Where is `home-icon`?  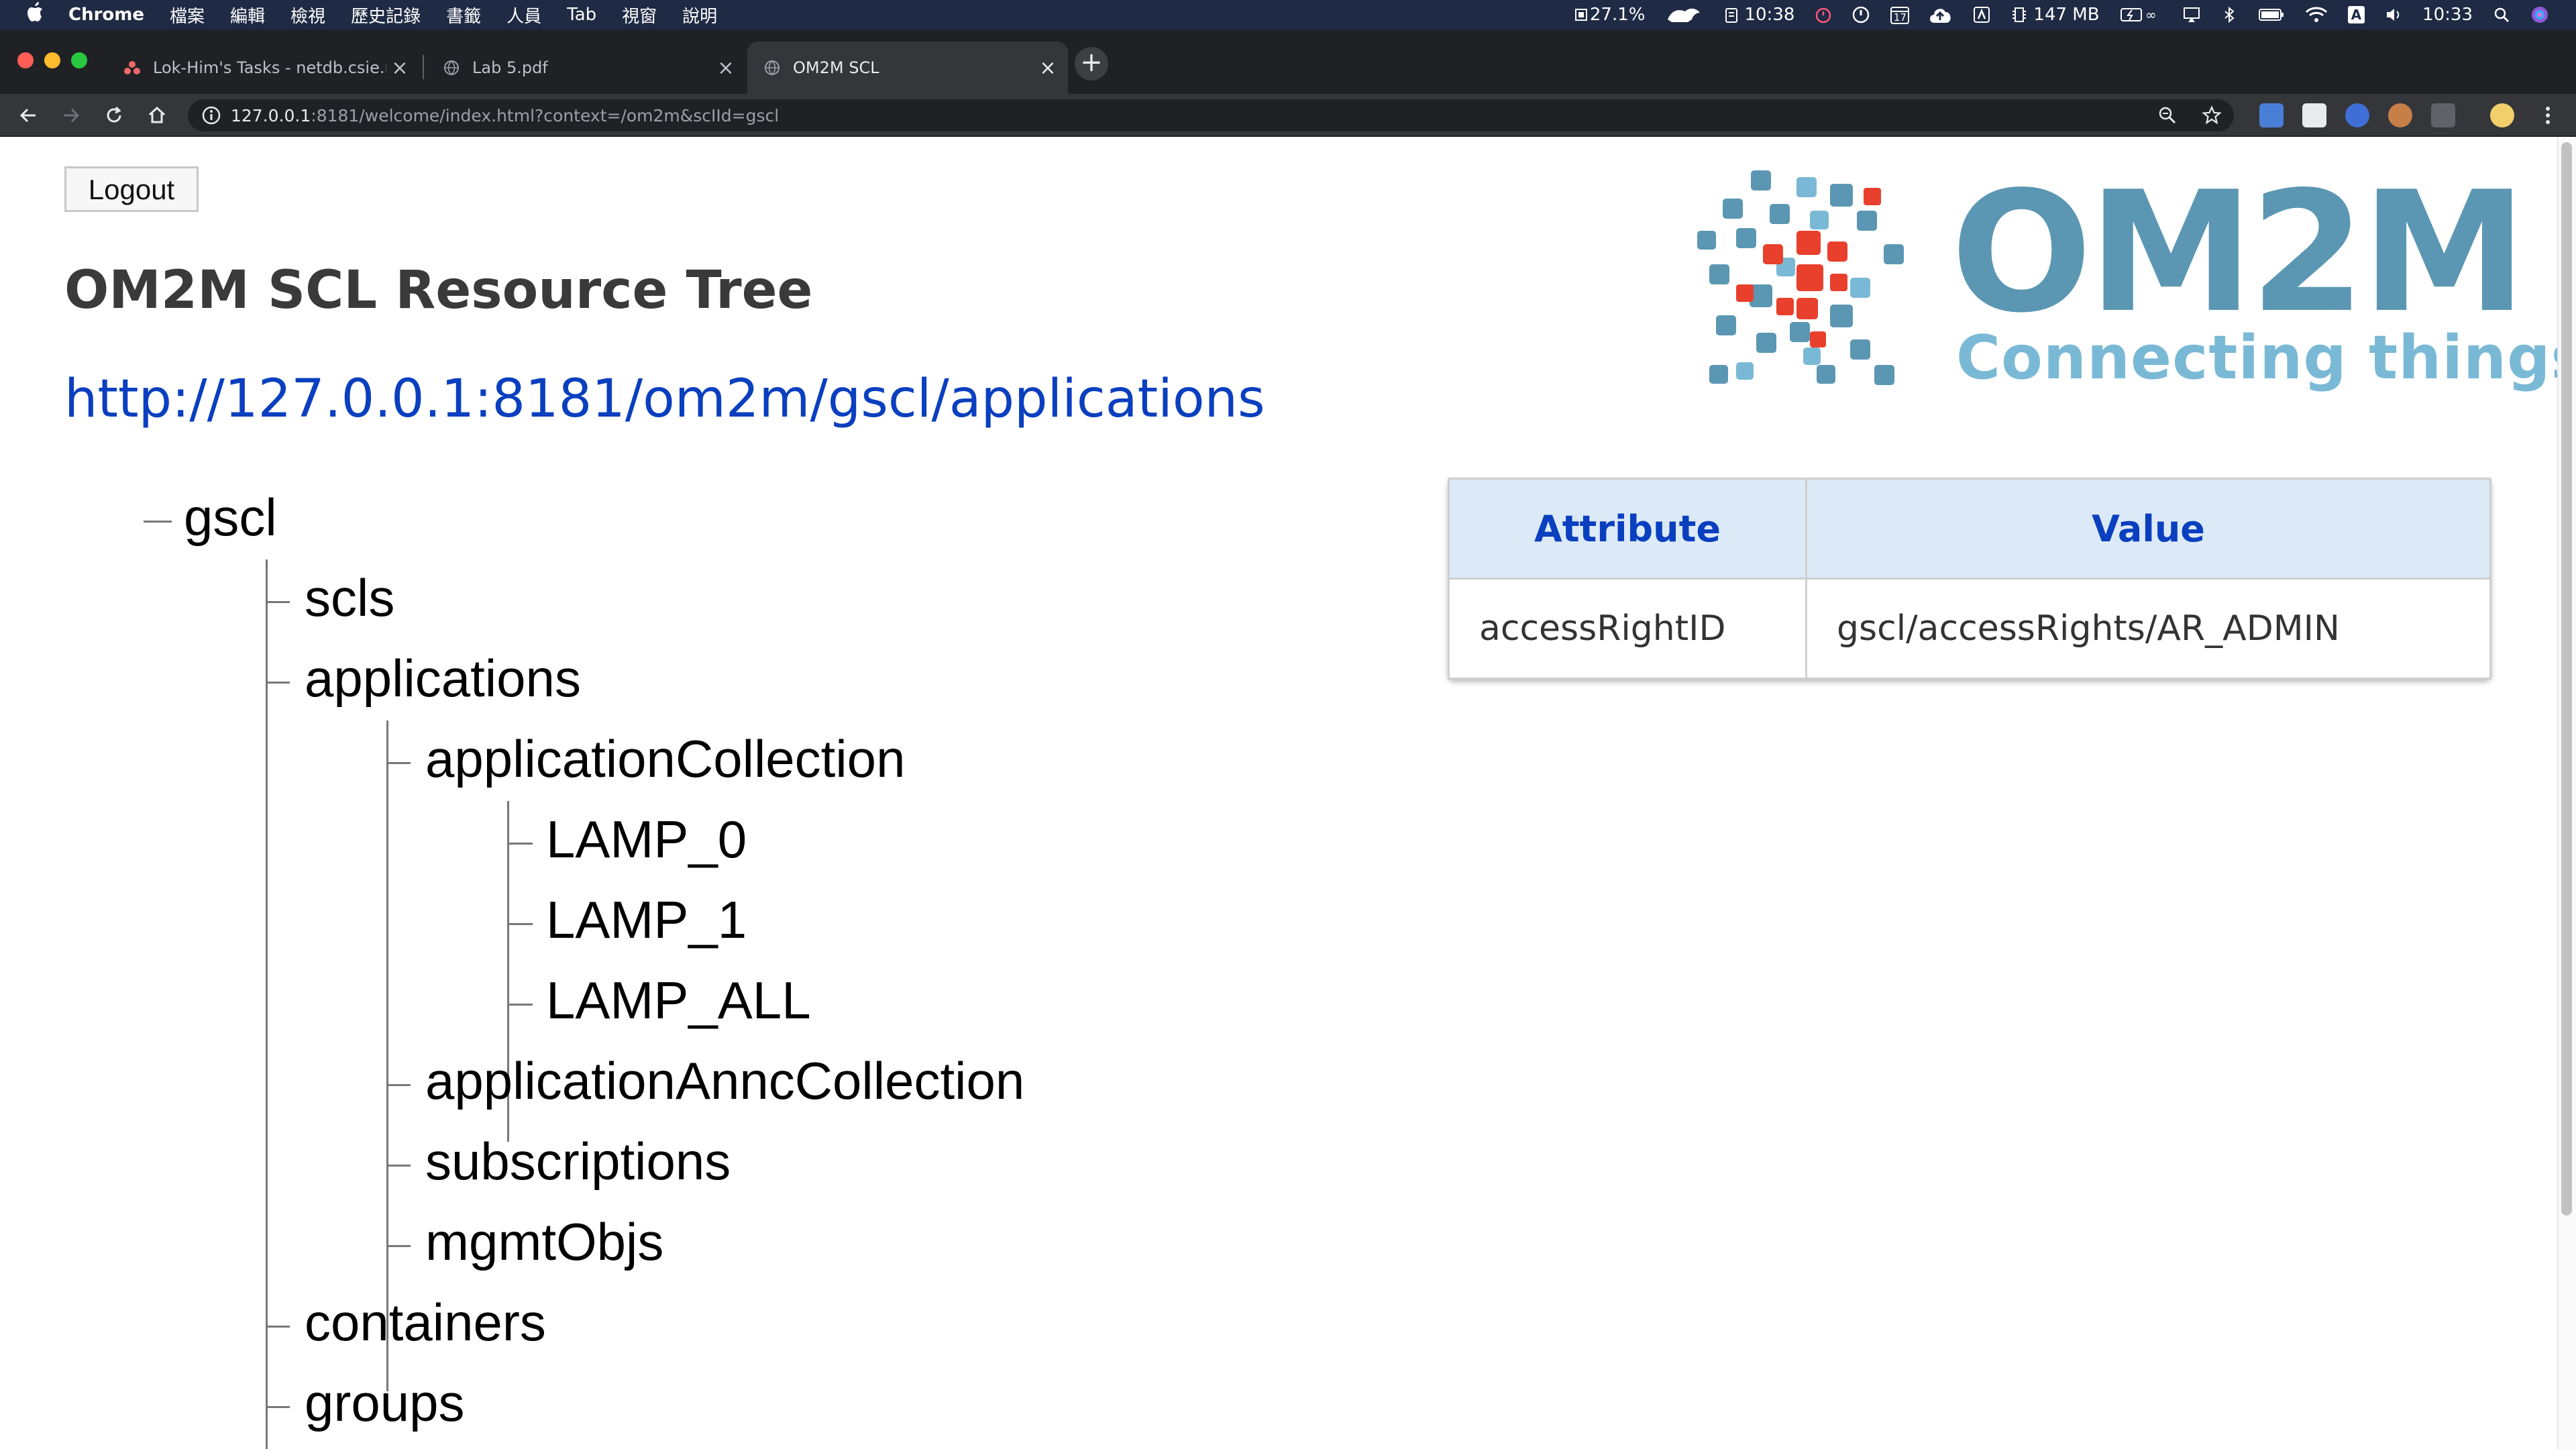
home-icon is located at coordinates (157, 115).